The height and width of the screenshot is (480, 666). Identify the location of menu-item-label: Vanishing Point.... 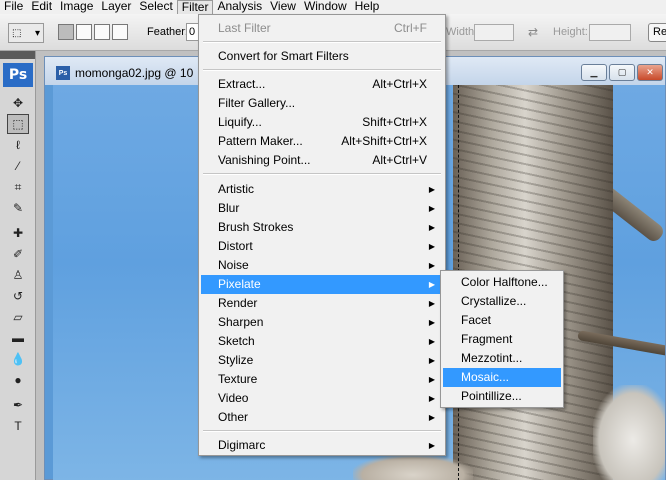
(264, 160).